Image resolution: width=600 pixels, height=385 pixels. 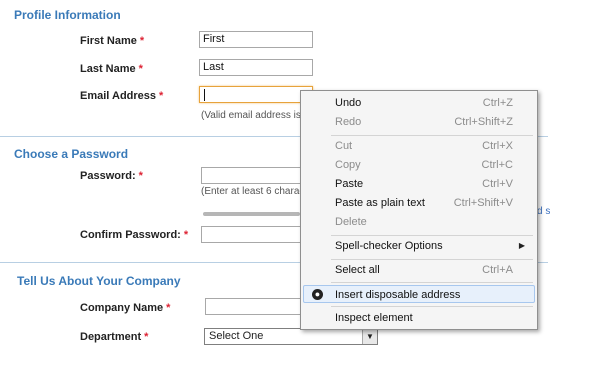 I want to click on menu-item-copy: Copy Ctrl+C, so click(x=419, y=165).